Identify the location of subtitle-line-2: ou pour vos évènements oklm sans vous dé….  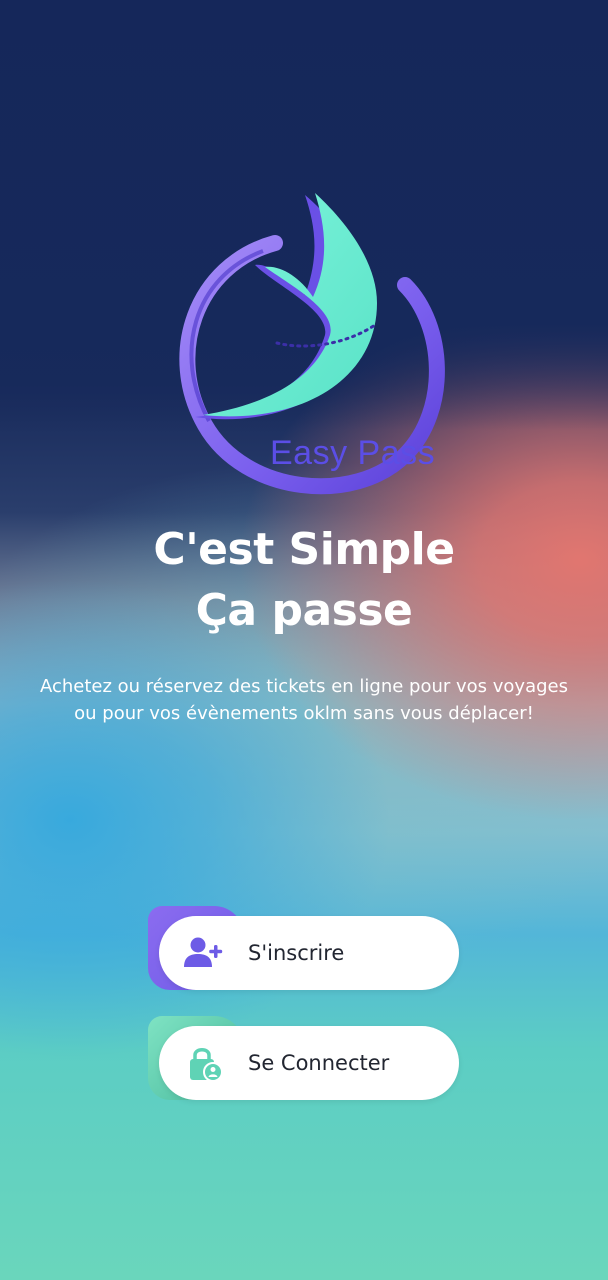
(304, 713).